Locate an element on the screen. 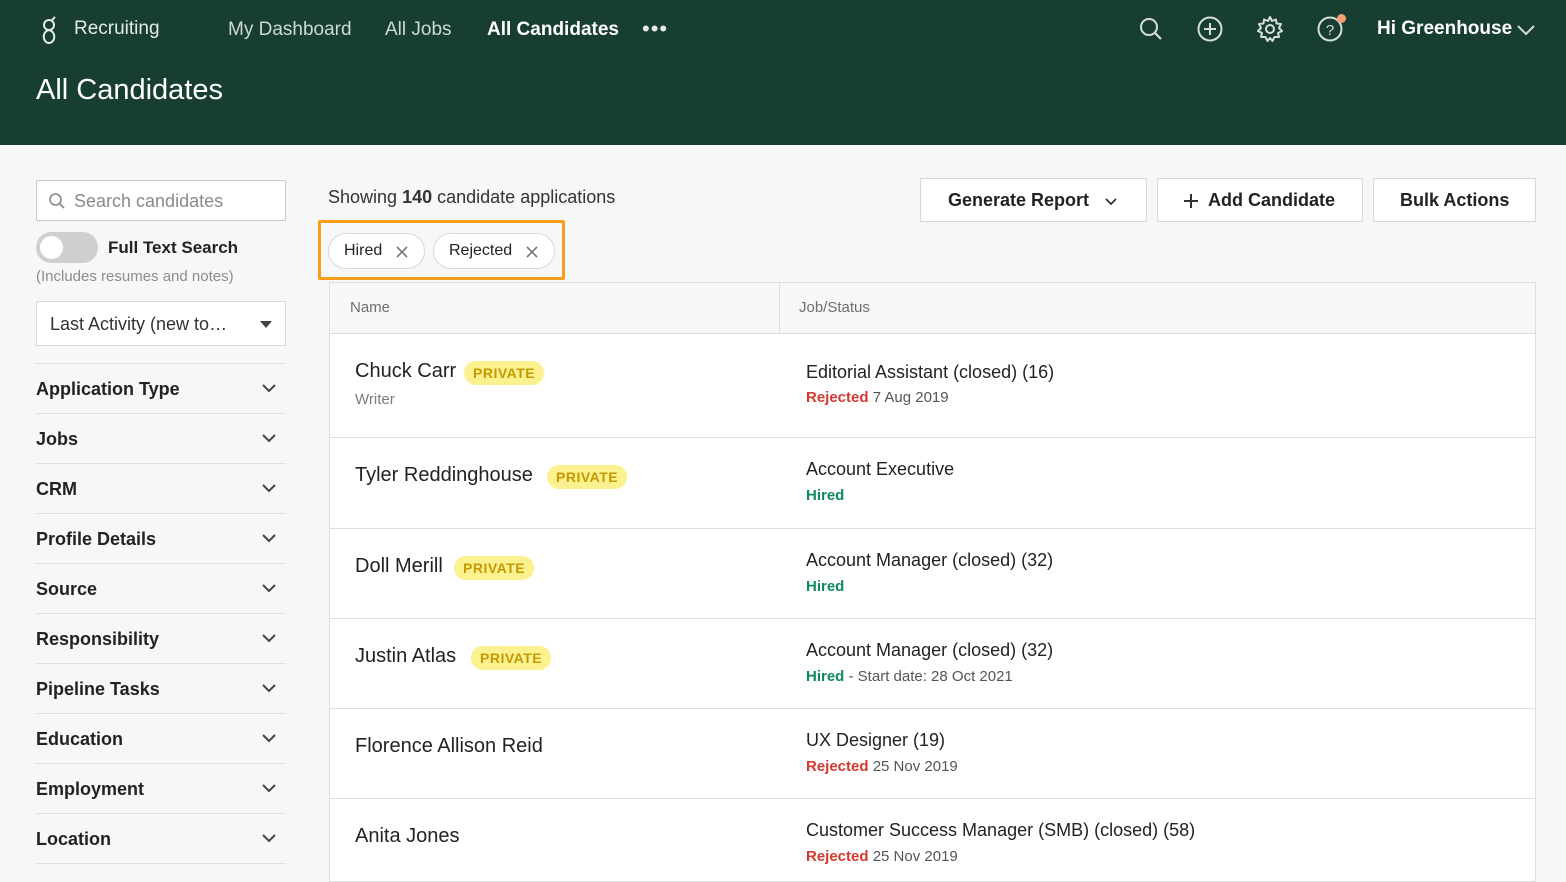  plus-icon is located at coordinates (1191, 201).